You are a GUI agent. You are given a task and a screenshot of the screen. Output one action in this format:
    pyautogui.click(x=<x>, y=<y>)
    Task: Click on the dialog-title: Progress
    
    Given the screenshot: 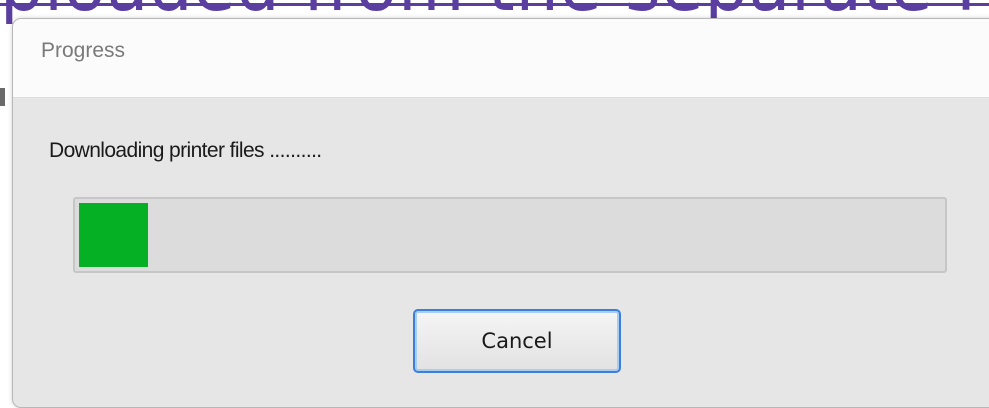 What is the action you would take?
    pyautogui.click(x=83, y=50)
    